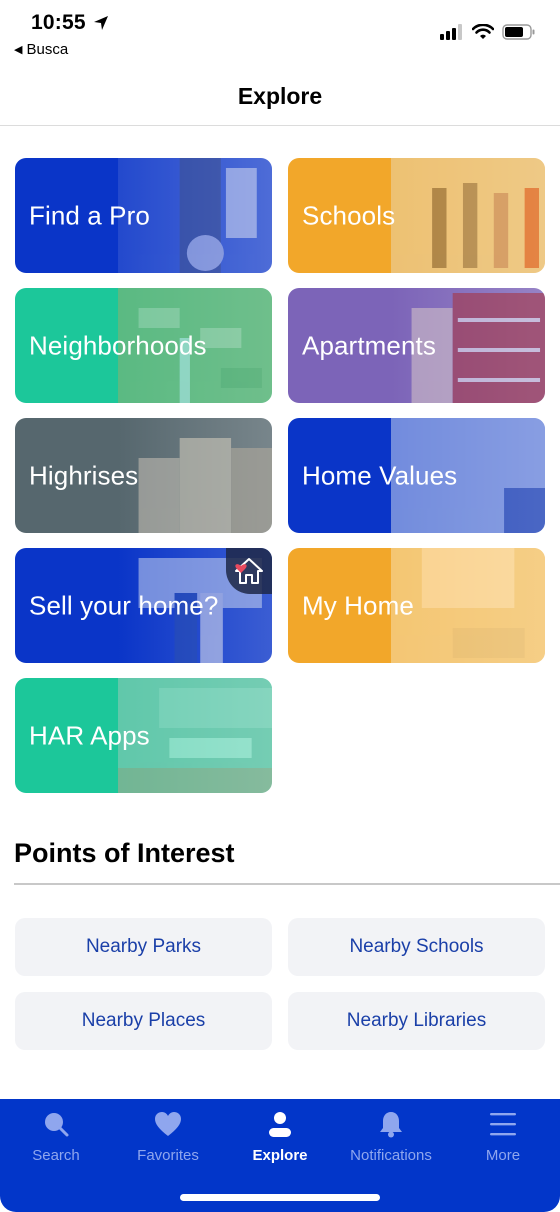 This screenshot has height=1212, width=560. I want to click on location-arrow-icon, so click(101, 23).